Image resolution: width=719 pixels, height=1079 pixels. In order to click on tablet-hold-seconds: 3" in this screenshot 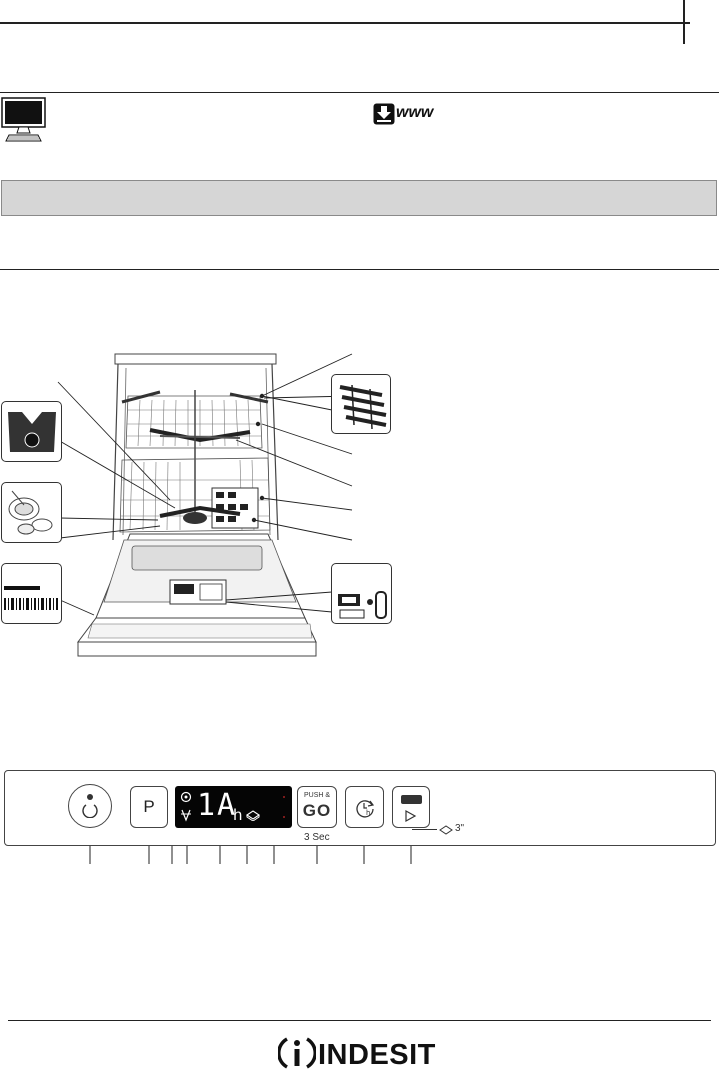, I will do `click(460, 828)`.